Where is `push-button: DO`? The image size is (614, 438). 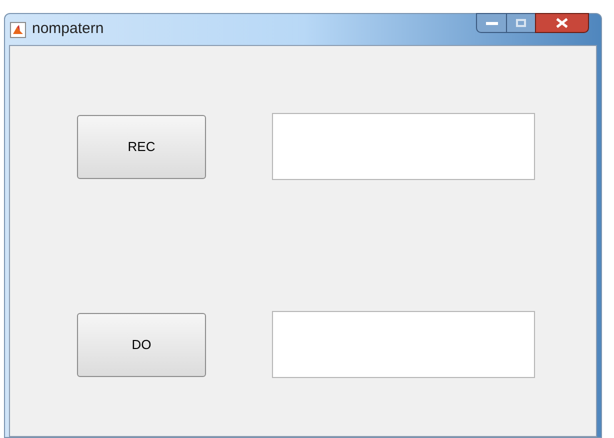 push-button: DO is located at coordinates (141, 344).